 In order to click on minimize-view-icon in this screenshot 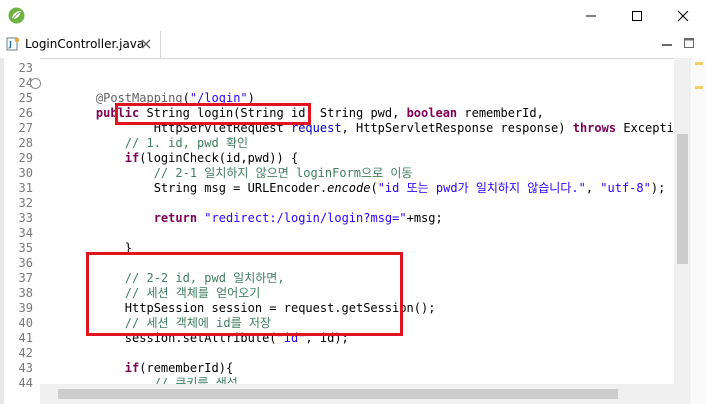, I will do `click(667, 45)`.